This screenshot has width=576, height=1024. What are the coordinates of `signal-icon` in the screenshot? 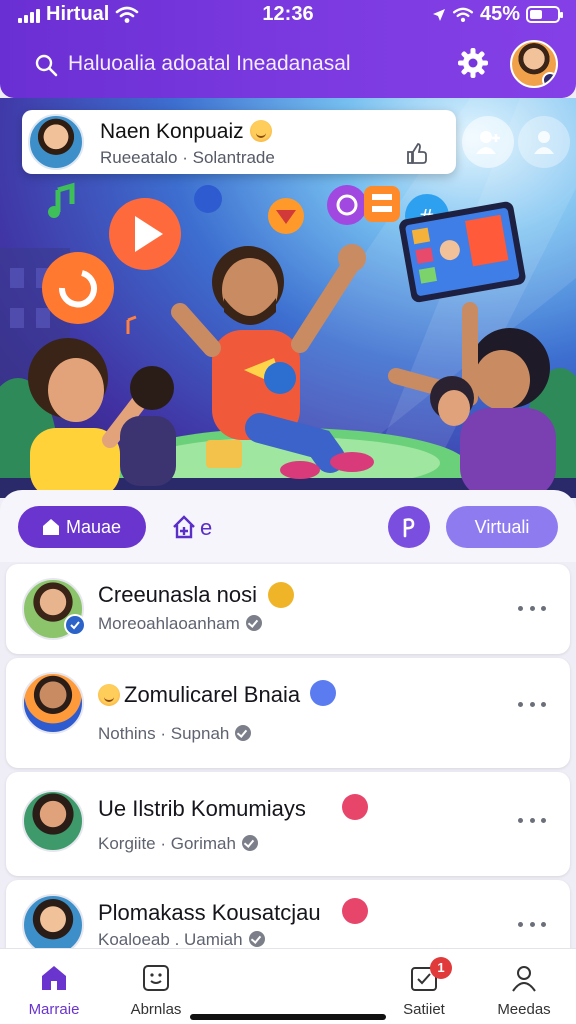 It's located at (29, 15).